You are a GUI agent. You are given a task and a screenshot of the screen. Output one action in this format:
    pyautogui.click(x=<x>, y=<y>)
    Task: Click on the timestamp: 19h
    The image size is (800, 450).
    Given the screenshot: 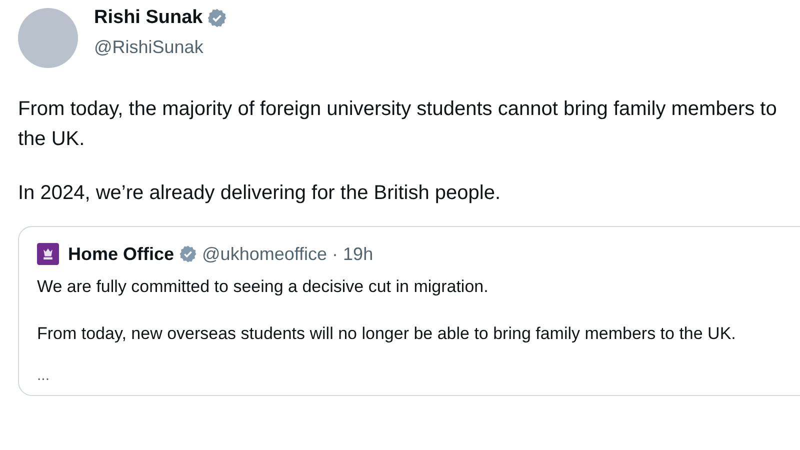 What is the action you would take?
    pyautogui.click(x=358, y=254)
    